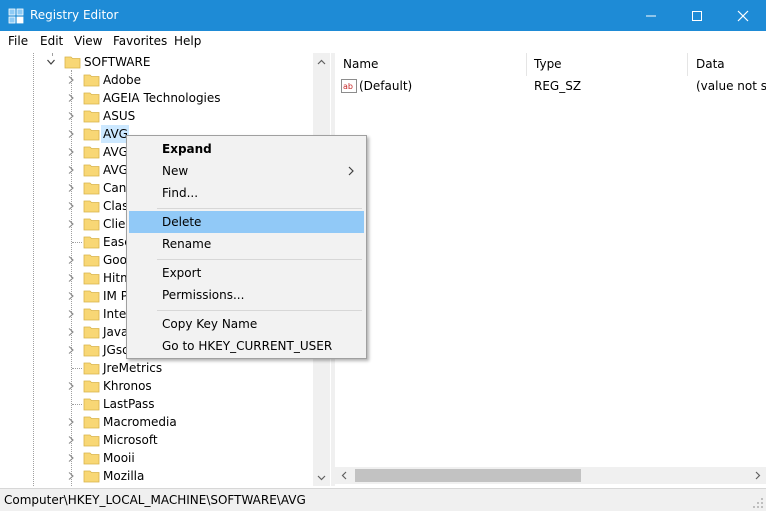 This screenshot has width=766, height=511. I want to click on registry-editor-icon, so click(16, 16).